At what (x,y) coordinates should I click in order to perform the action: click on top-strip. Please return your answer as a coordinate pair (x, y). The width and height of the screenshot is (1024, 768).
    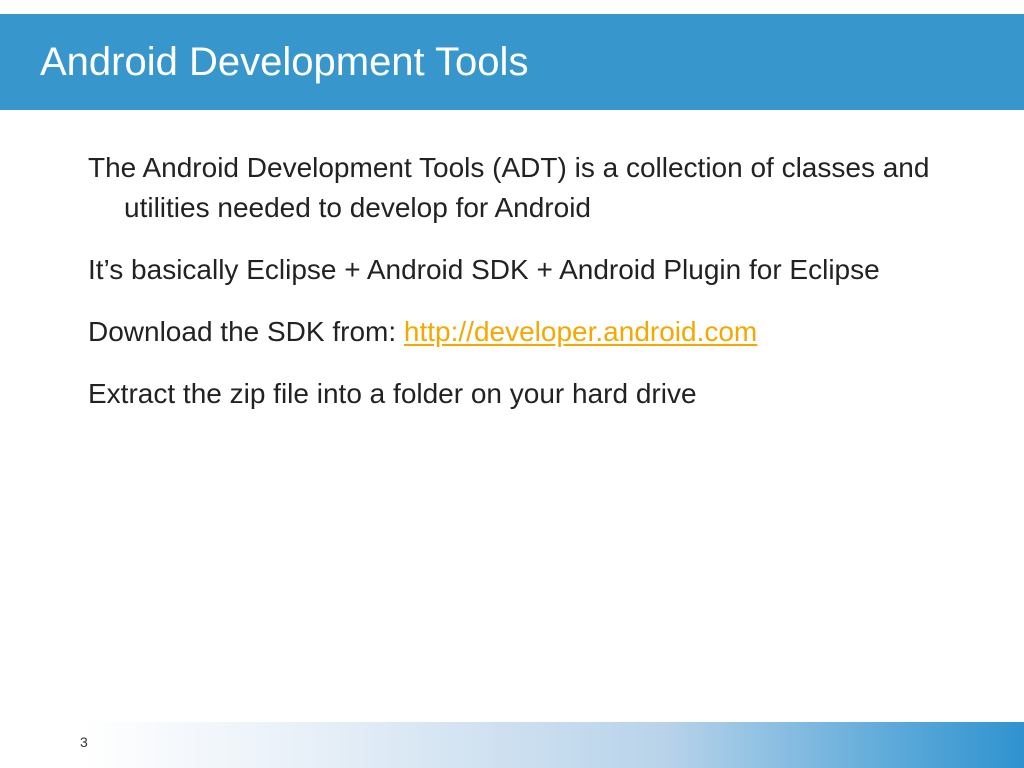
    Looking at the image, I should click on (512, 7).